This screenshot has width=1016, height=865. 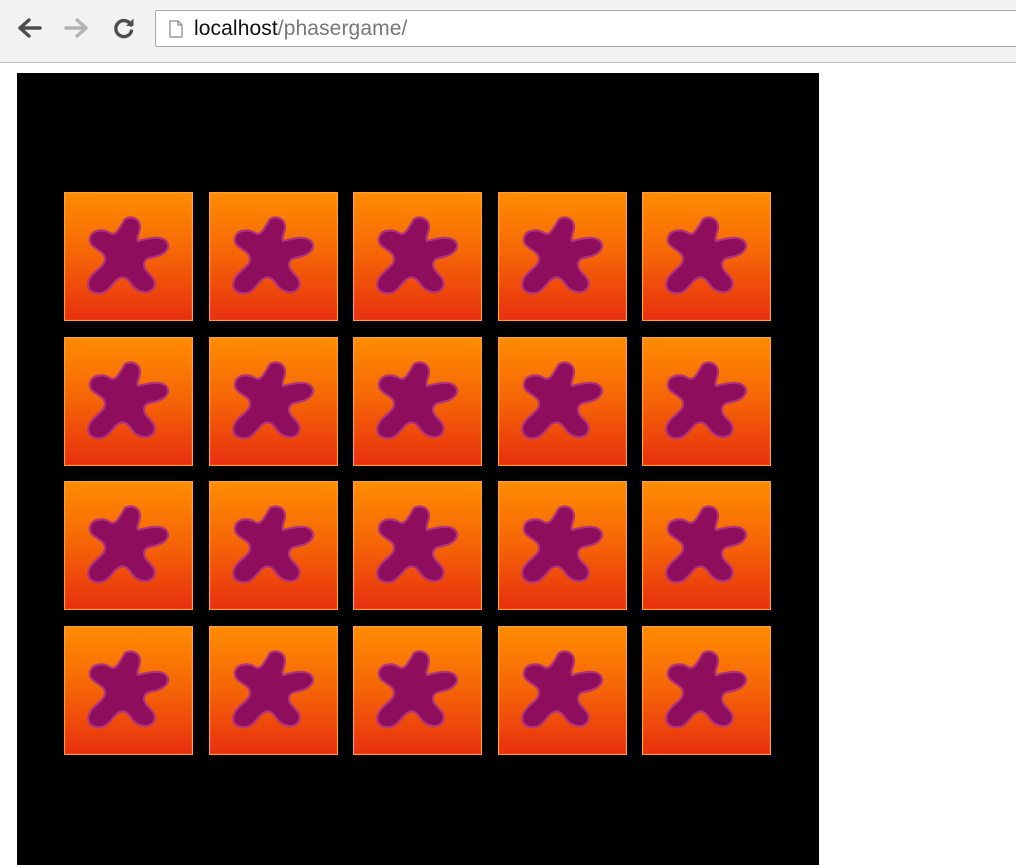 I want to click on back-arrow-icon, so click(x=30, y=28).